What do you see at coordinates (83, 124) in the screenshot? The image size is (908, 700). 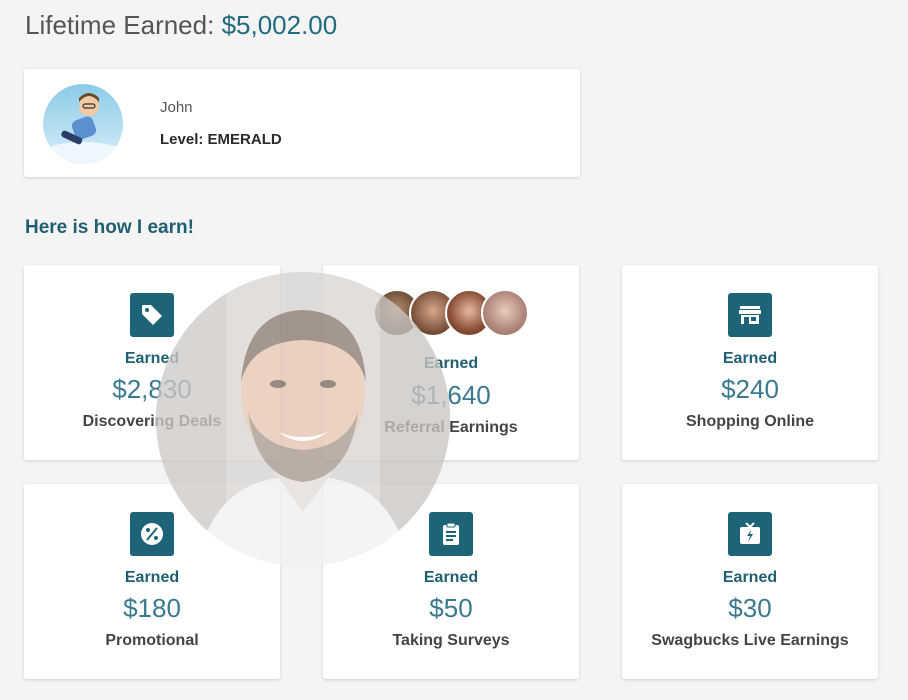 I see `avatar` at bounding box center [83, 124].